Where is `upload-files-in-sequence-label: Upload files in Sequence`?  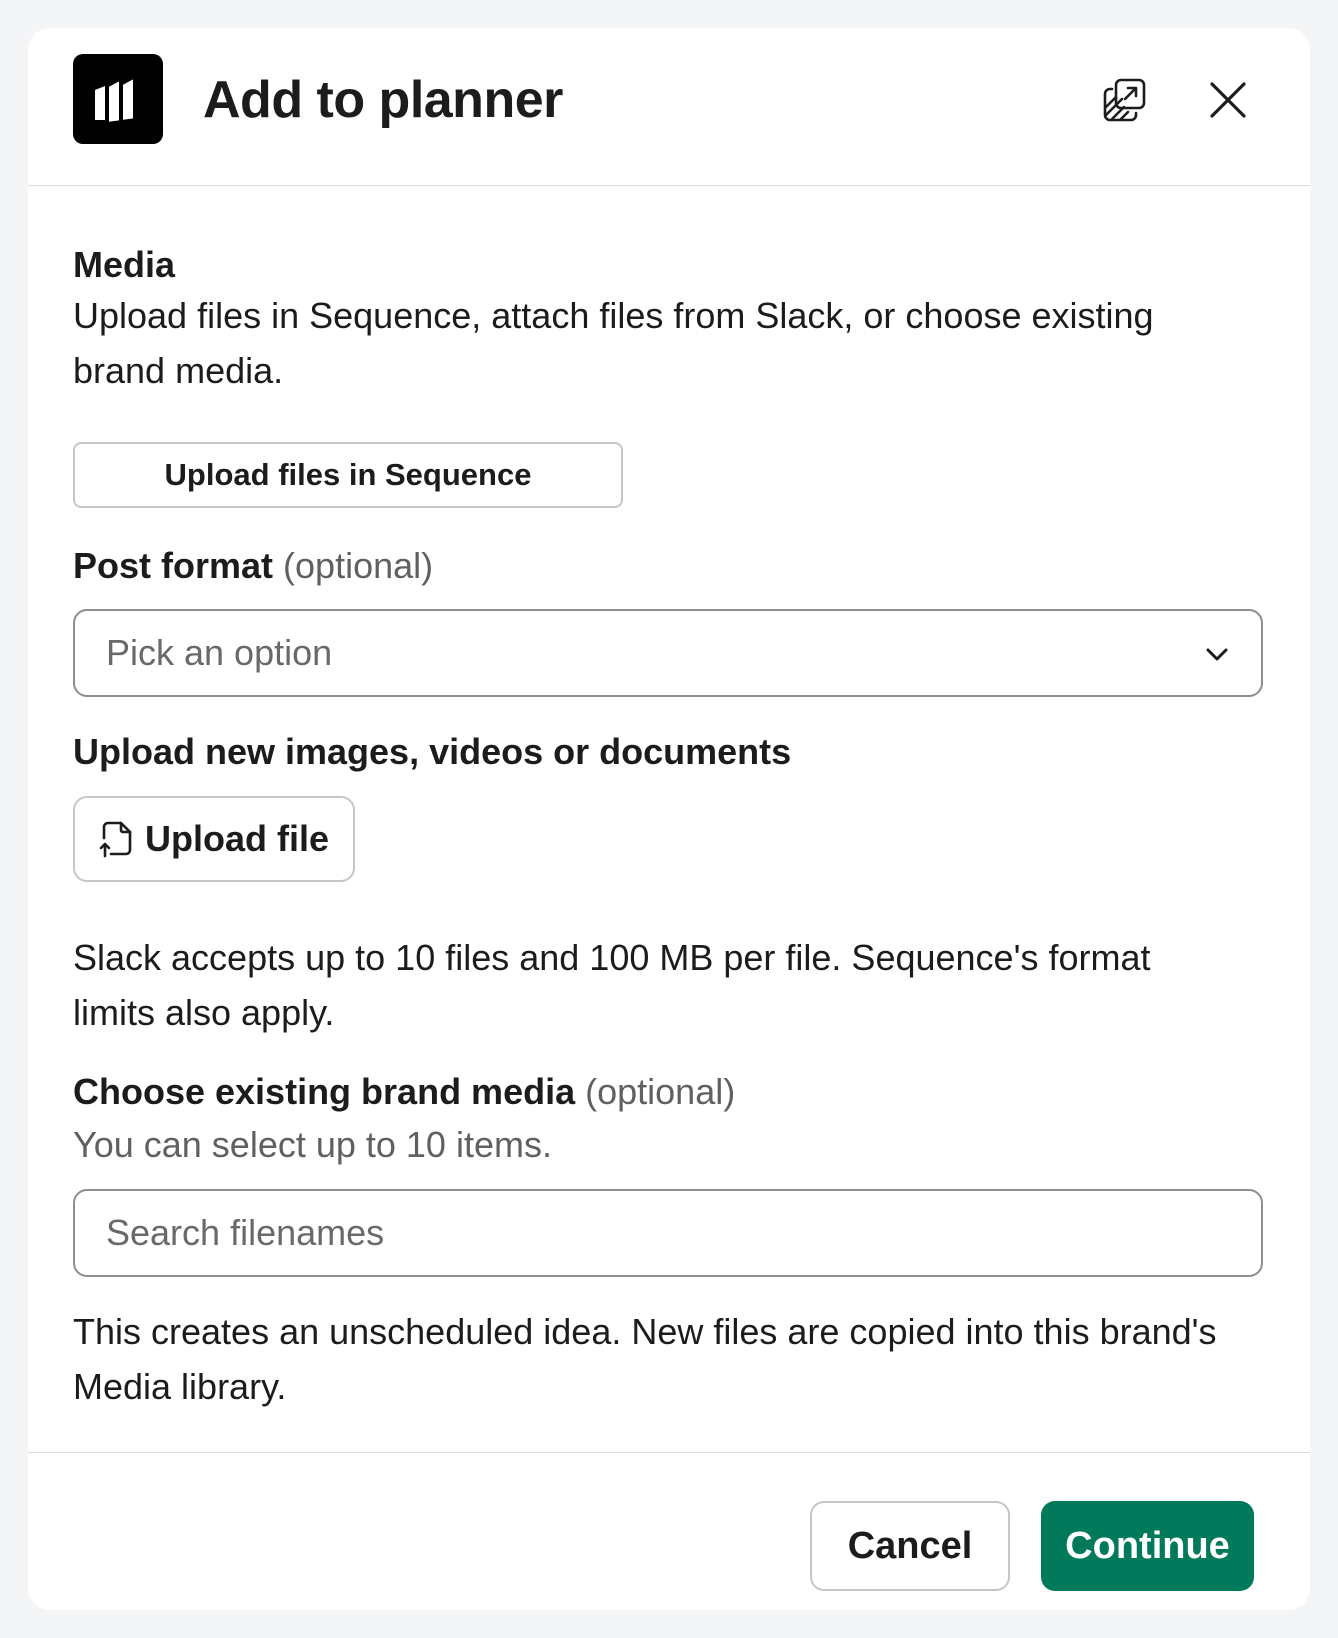
upload-files-in-sequence-label: Upload files in Sequence is located at coordinates (348, 474).